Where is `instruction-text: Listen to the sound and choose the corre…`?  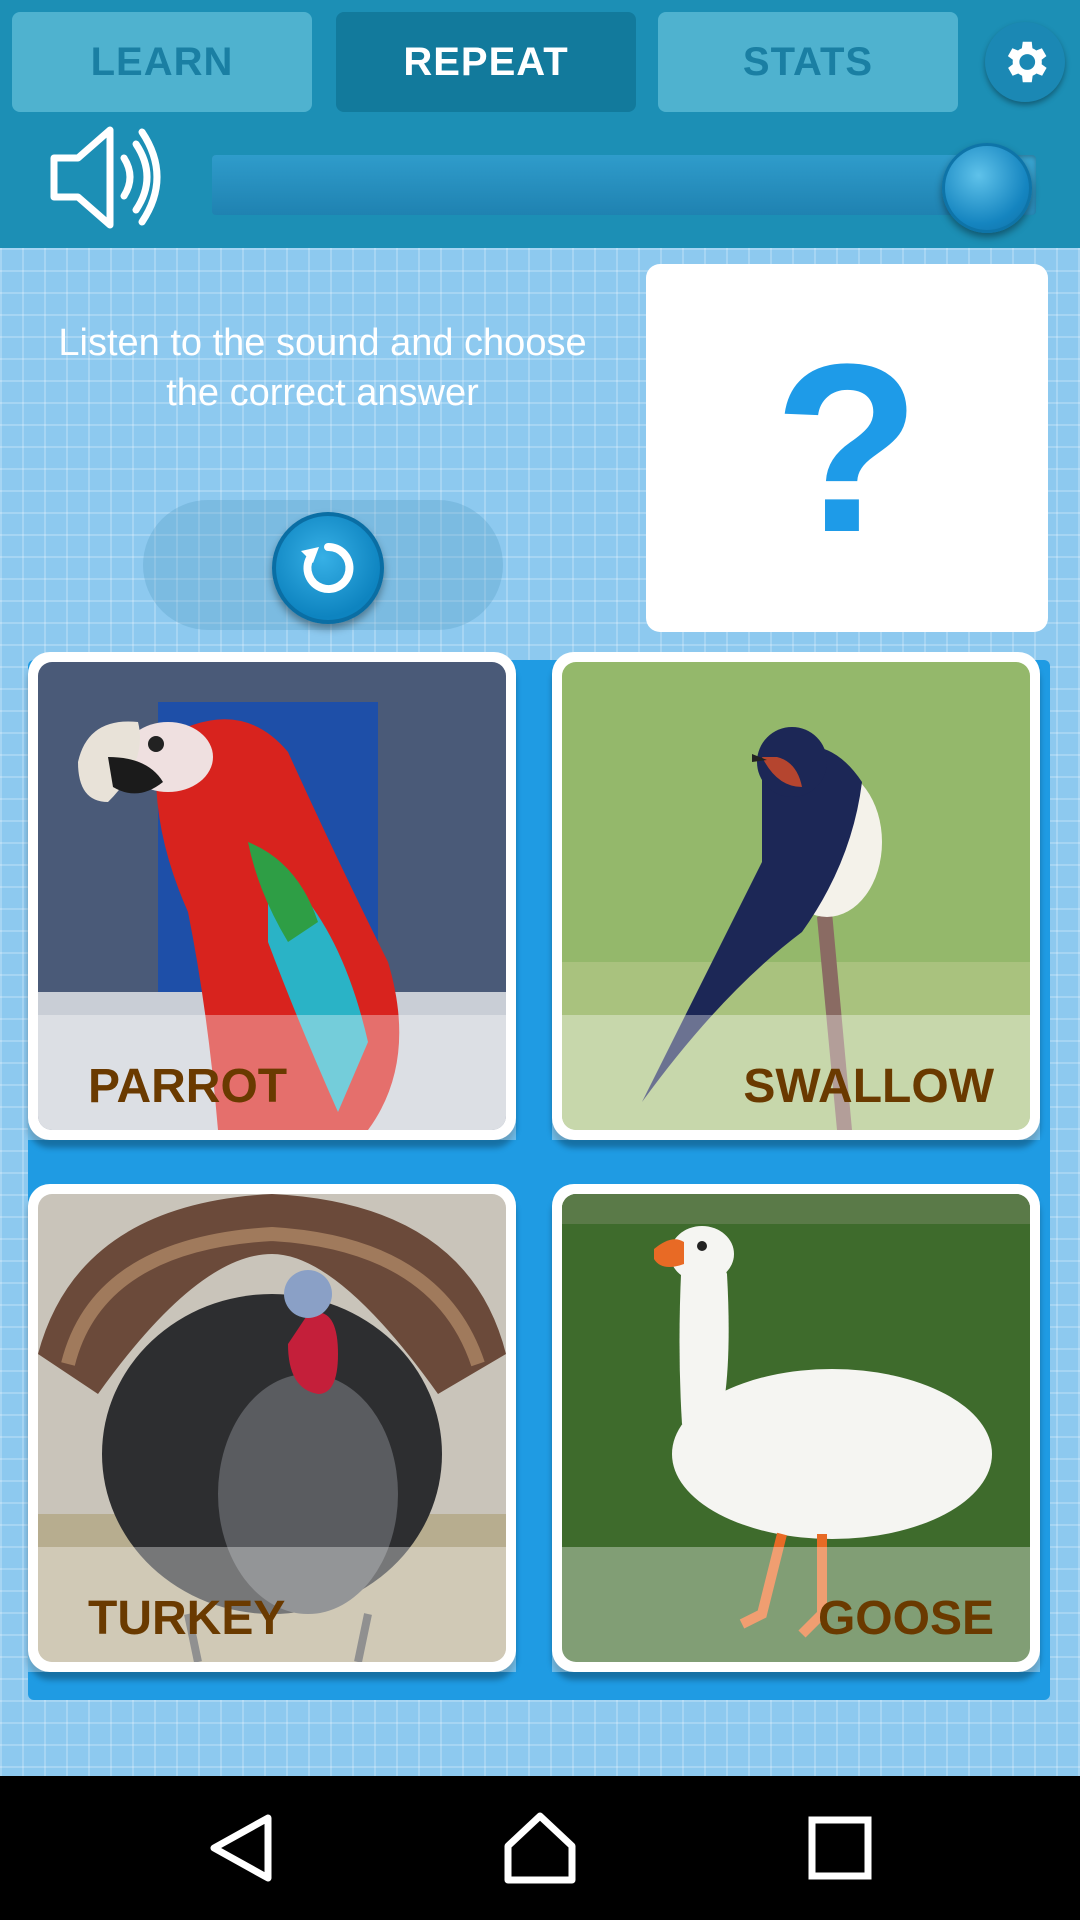 instruction-text: Listen to the sound and choose the corre… is located at coordinates (322, 368).